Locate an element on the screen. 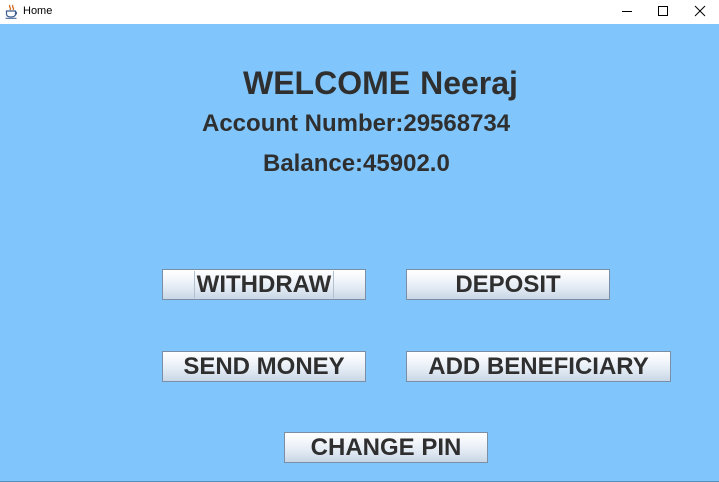  deposit-button: DEPOSIT is located at coordinates (508, 284).